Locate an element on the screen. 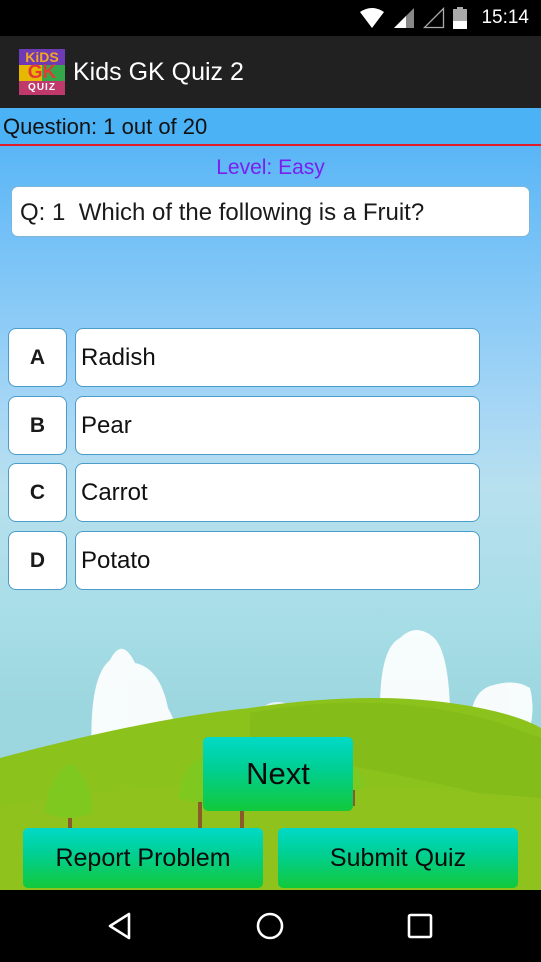 Image resolution: width=541 pixels, height=962 pixels. option-c: C Carrot is located at coordinates (244, 492).